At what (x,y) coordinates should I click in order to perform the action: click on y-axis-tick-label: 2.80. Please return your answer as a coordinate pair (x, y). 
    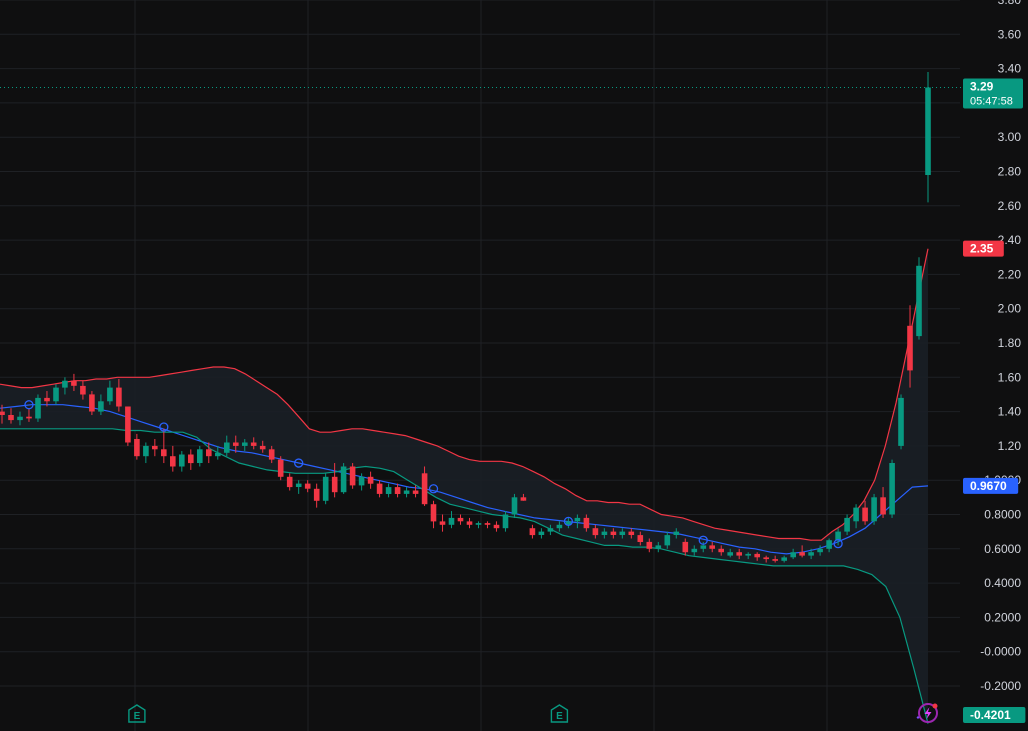
    Looking at the image, I should click on (1010, 172).